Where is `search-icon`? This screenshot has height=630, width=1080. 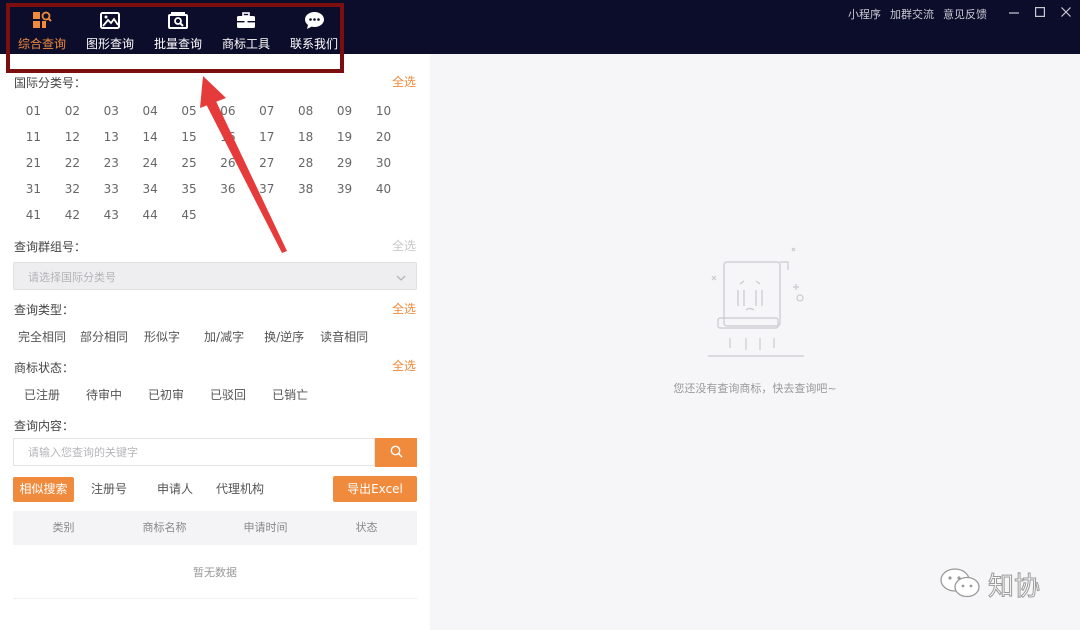
search-icon is located at coordinates (396, 453).